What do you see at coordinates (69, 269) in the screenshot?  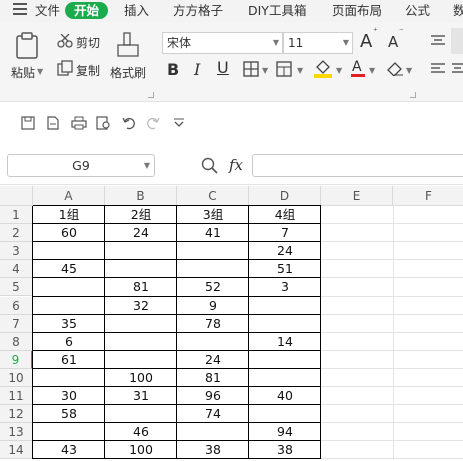 I see `table-cell: 45` at bounding box center [69, 269].